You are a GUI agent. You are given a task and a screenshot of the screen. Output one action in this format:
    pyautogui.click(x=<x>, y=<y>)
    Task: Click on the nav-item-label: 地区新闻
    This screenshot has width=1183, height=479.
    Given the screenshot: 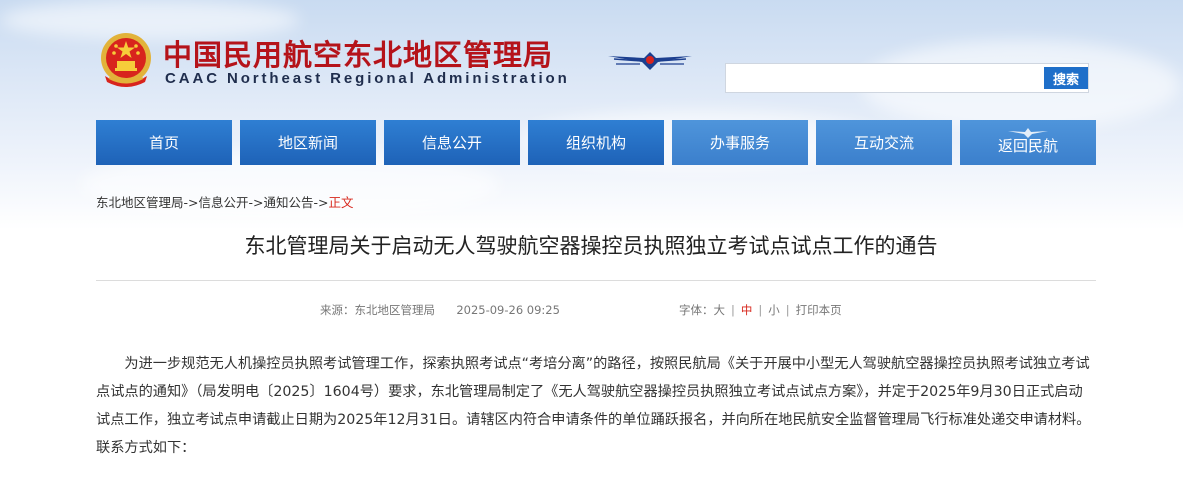 What is the action you would take?
    pyautogui.click(x=307, y=143)
    